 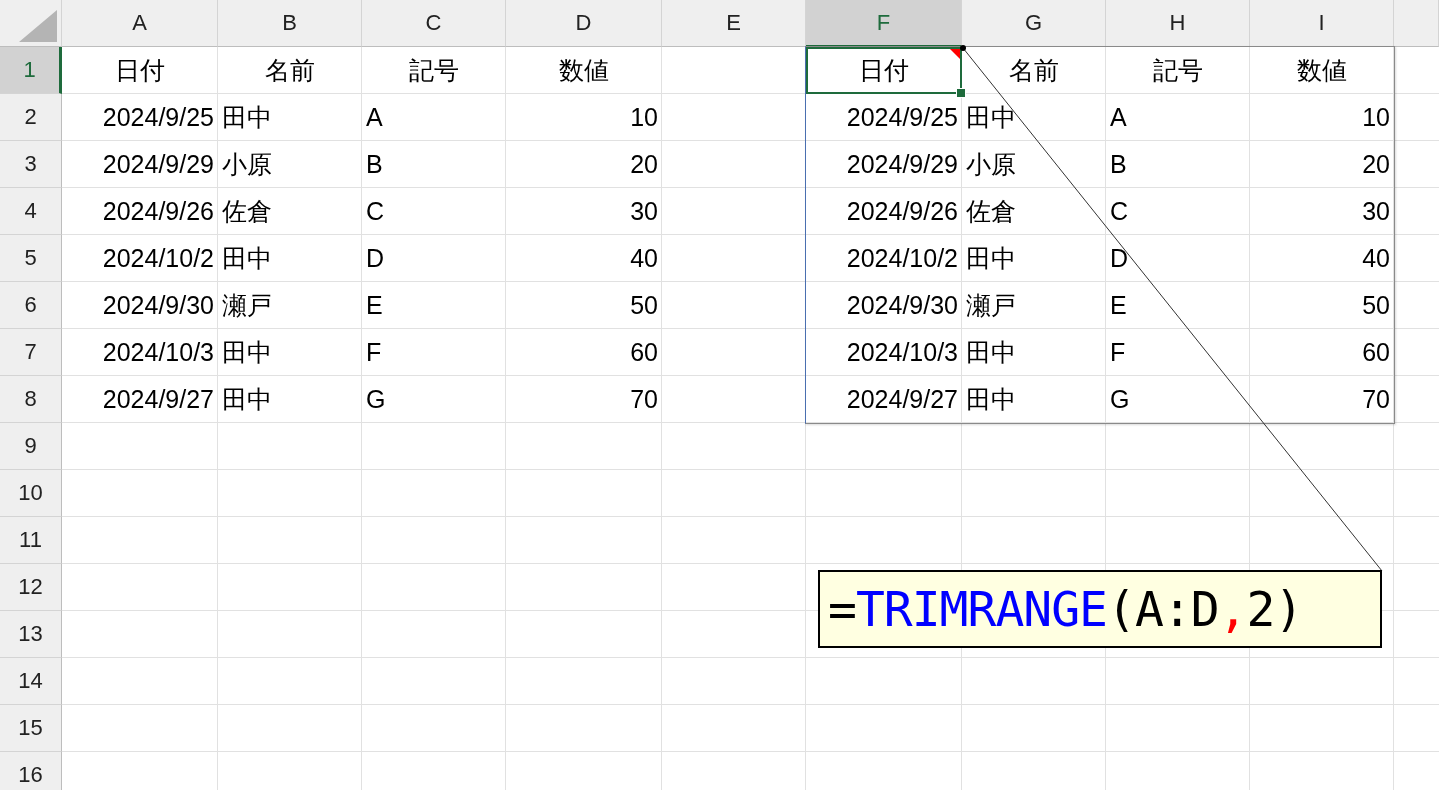 I want to click on row-header: 10, so click(x=31, y=493).